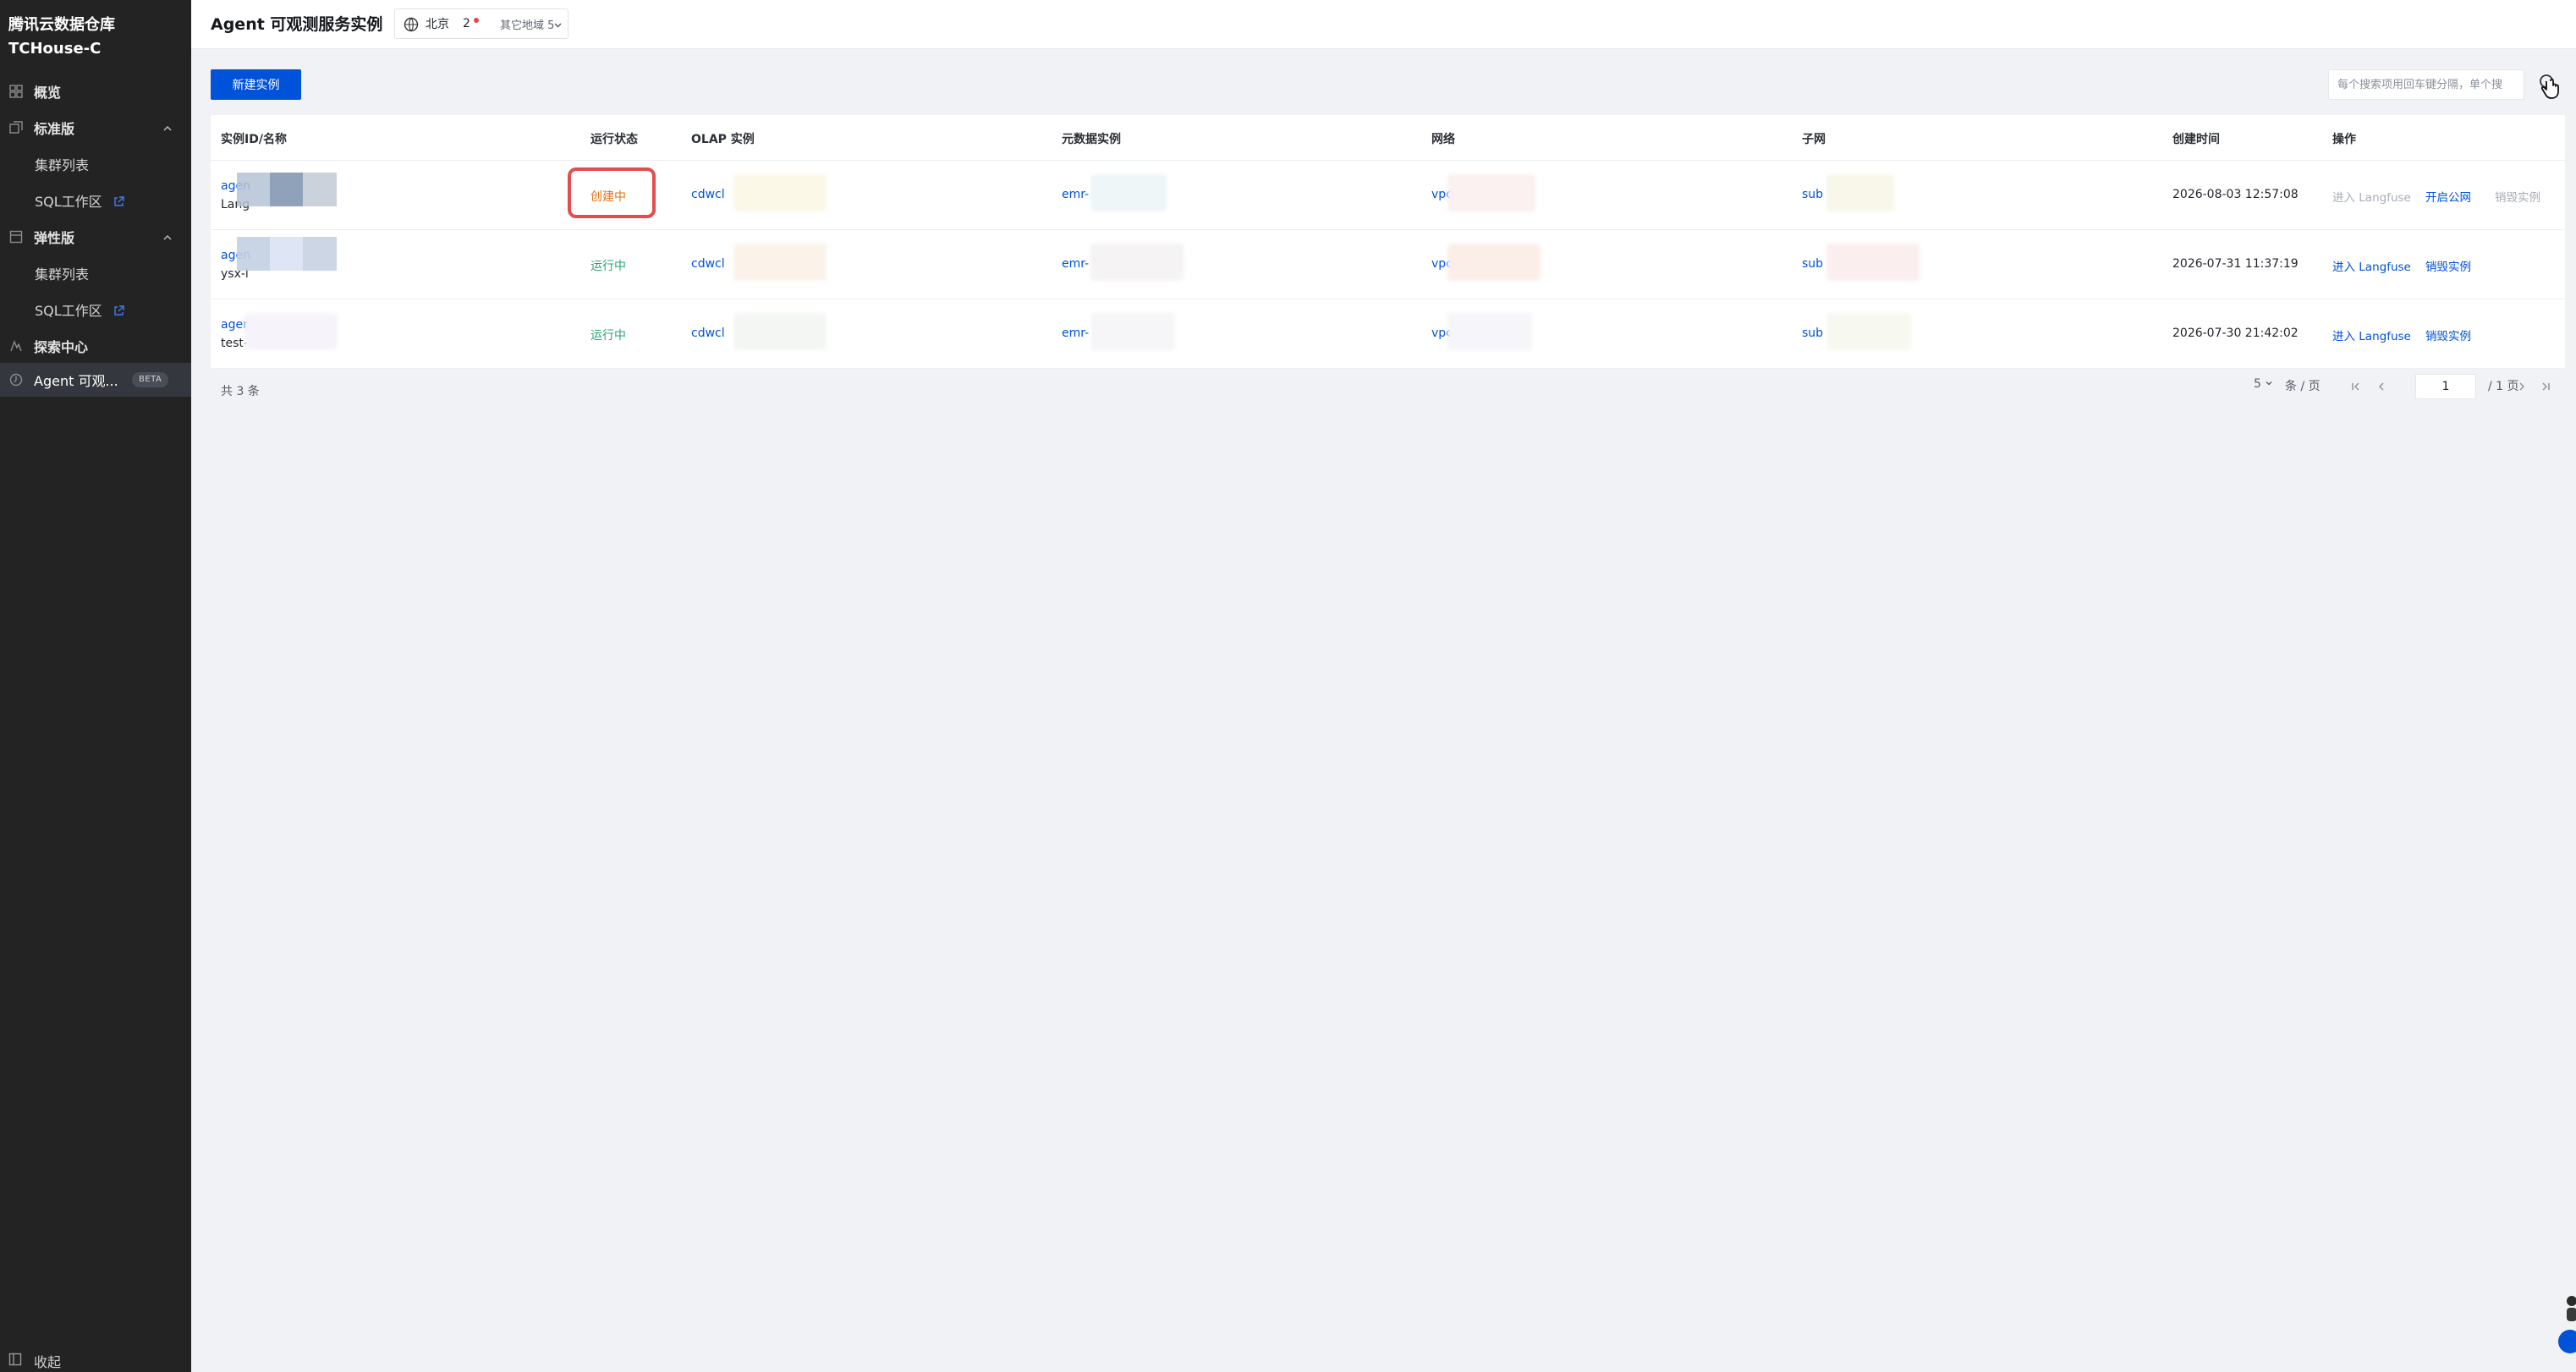 The width and height of the screenshot is (2576, 1372). I want to click on status-badge: 创建中, so click(608, 197).